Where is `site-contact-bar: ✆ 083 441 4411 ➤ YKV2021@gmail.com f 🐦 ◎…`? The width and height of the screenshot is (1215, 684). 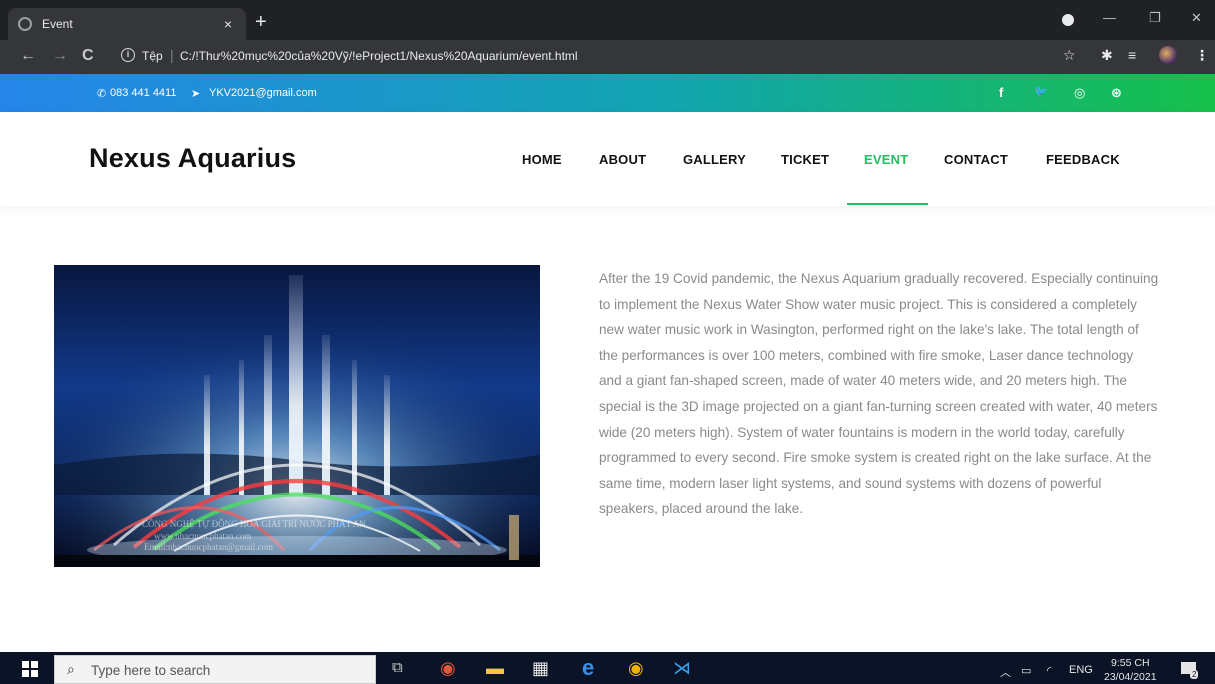
site-contact-bar: ✆ 083 441 4411 ➤ YKV2021@gmail.com f 🐦 ◎… is located at coordinates (607, 93).